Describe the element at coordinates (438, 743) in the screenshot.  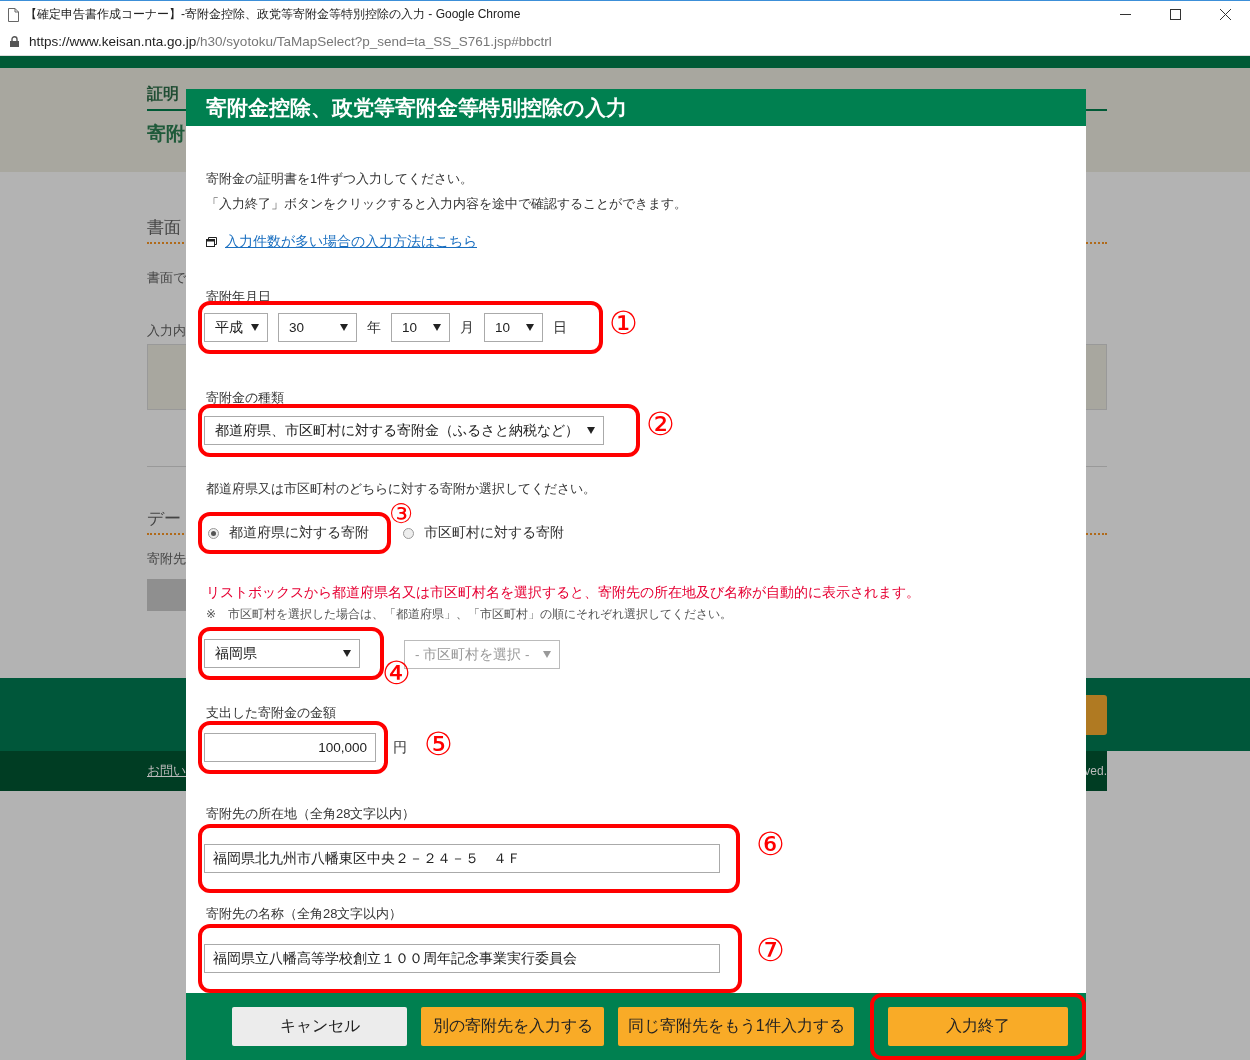
I see `annotation-number: ⑤` at that location.